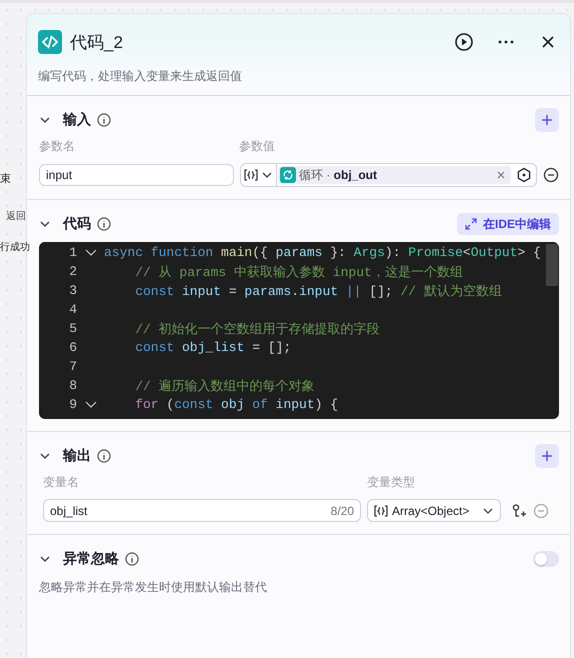 The image size is (574, 658). Describe the element at coordinates (69, 511) in the screenshot. I see `field-value: obj_list` at that location.